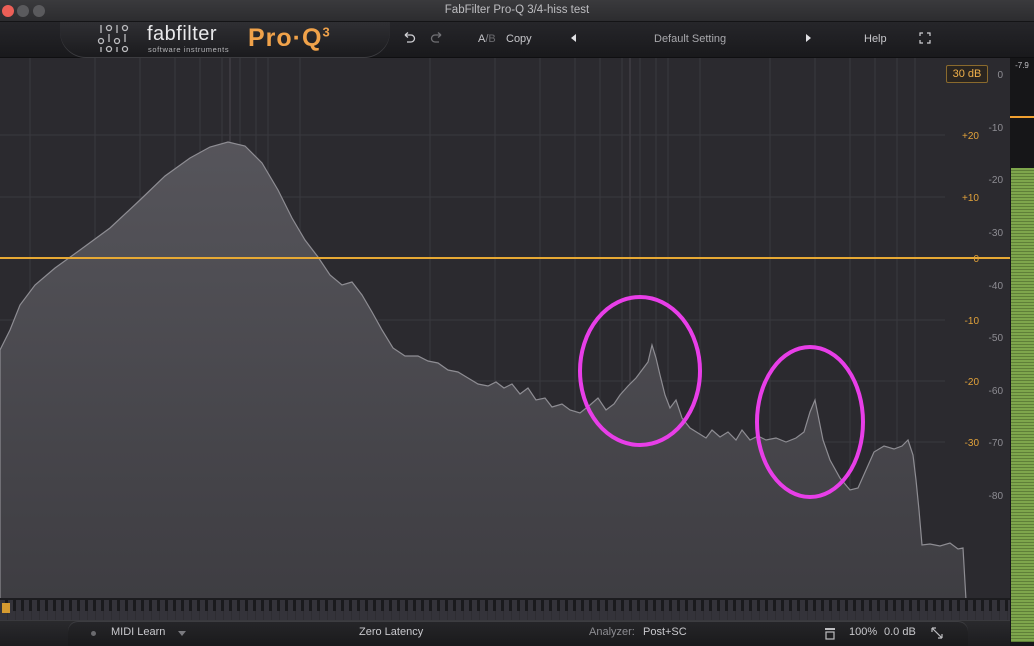 This screenshot has height=646, width=1034. What do you see at coordinates (967, 74) in the screenshot?
I see `display-range-button: 30 dB` at bounding box center [967, 74].